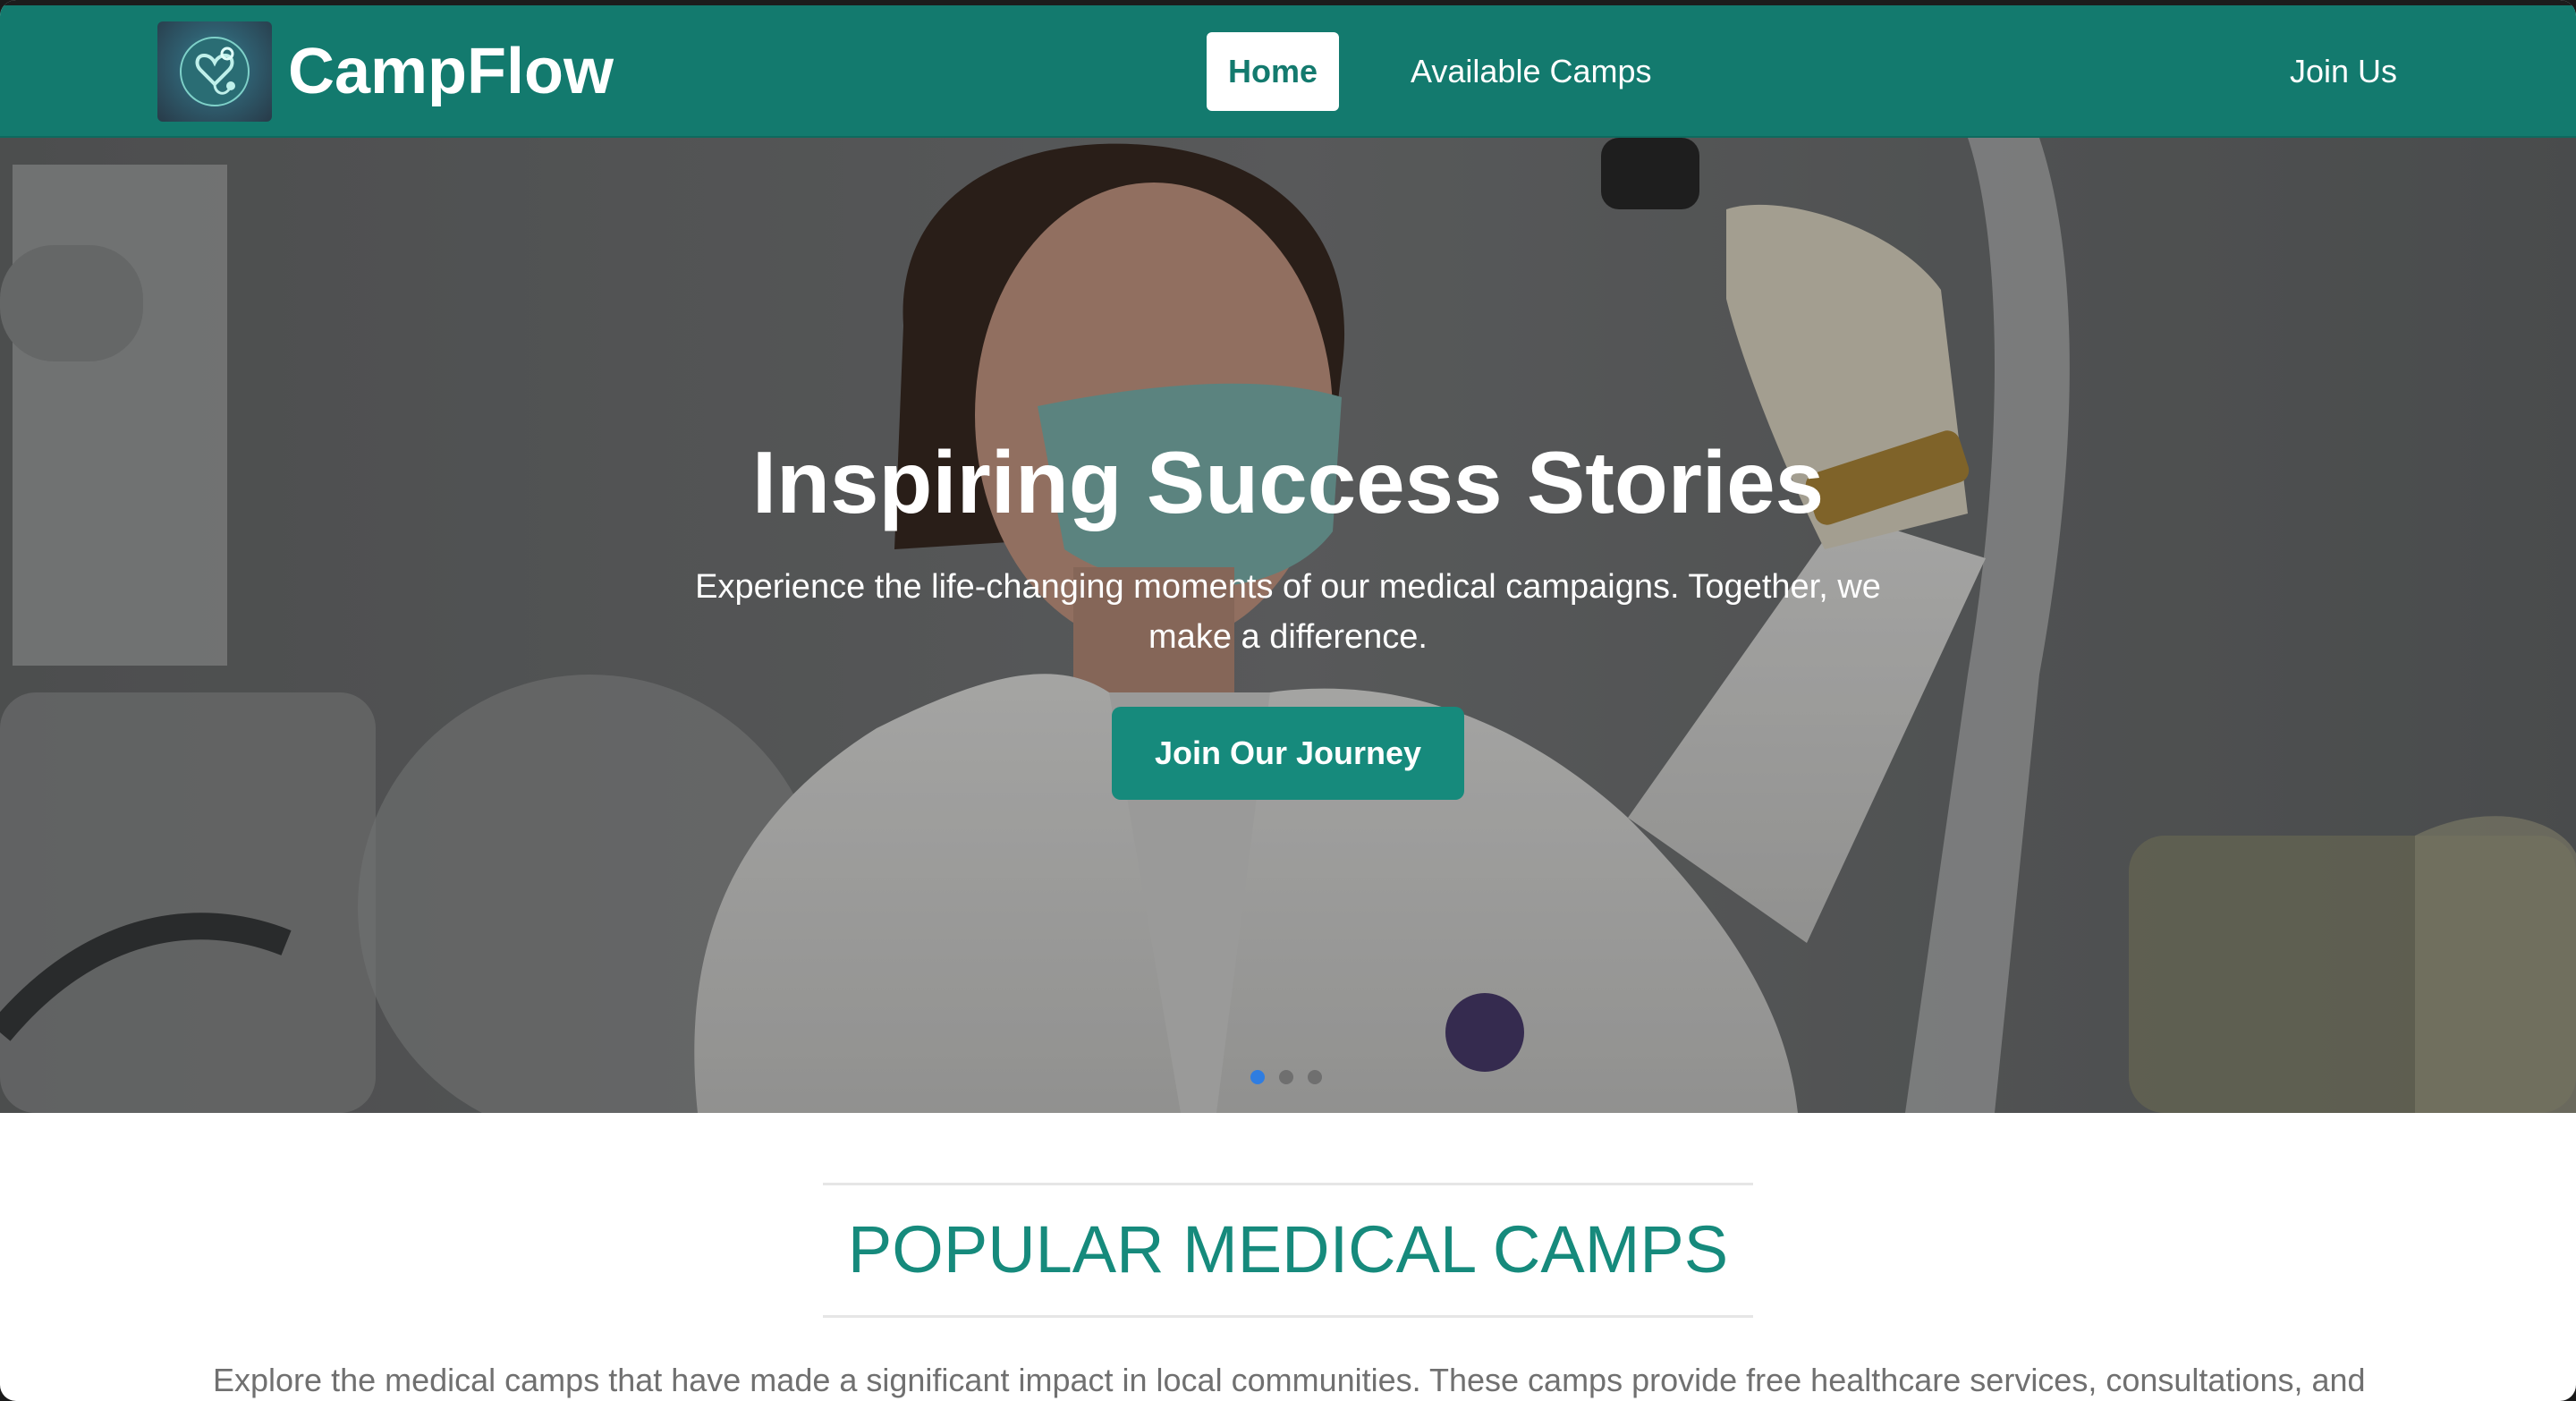 The height and width of the screenshot is (1401, 2576). What do you see at coordinates (1288, 482) in the screenshot?
I see `hero-title: Inspiring Success Stories` at bounding box center [1288, 482].